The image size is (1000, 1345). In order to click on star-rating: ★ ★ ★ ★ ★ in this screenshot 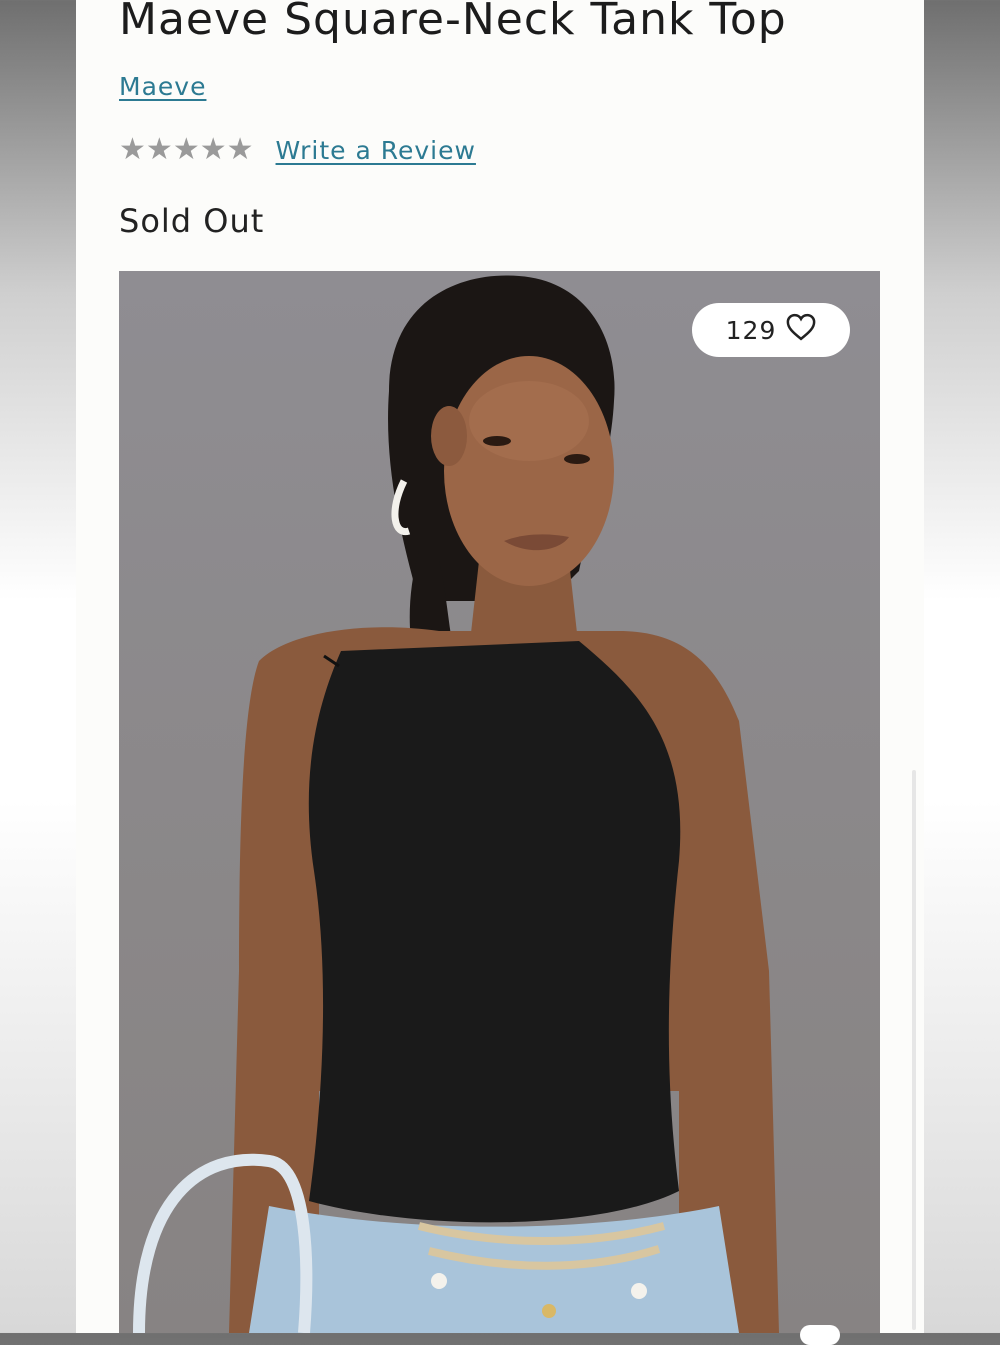, I will do `click(186, 150)`.